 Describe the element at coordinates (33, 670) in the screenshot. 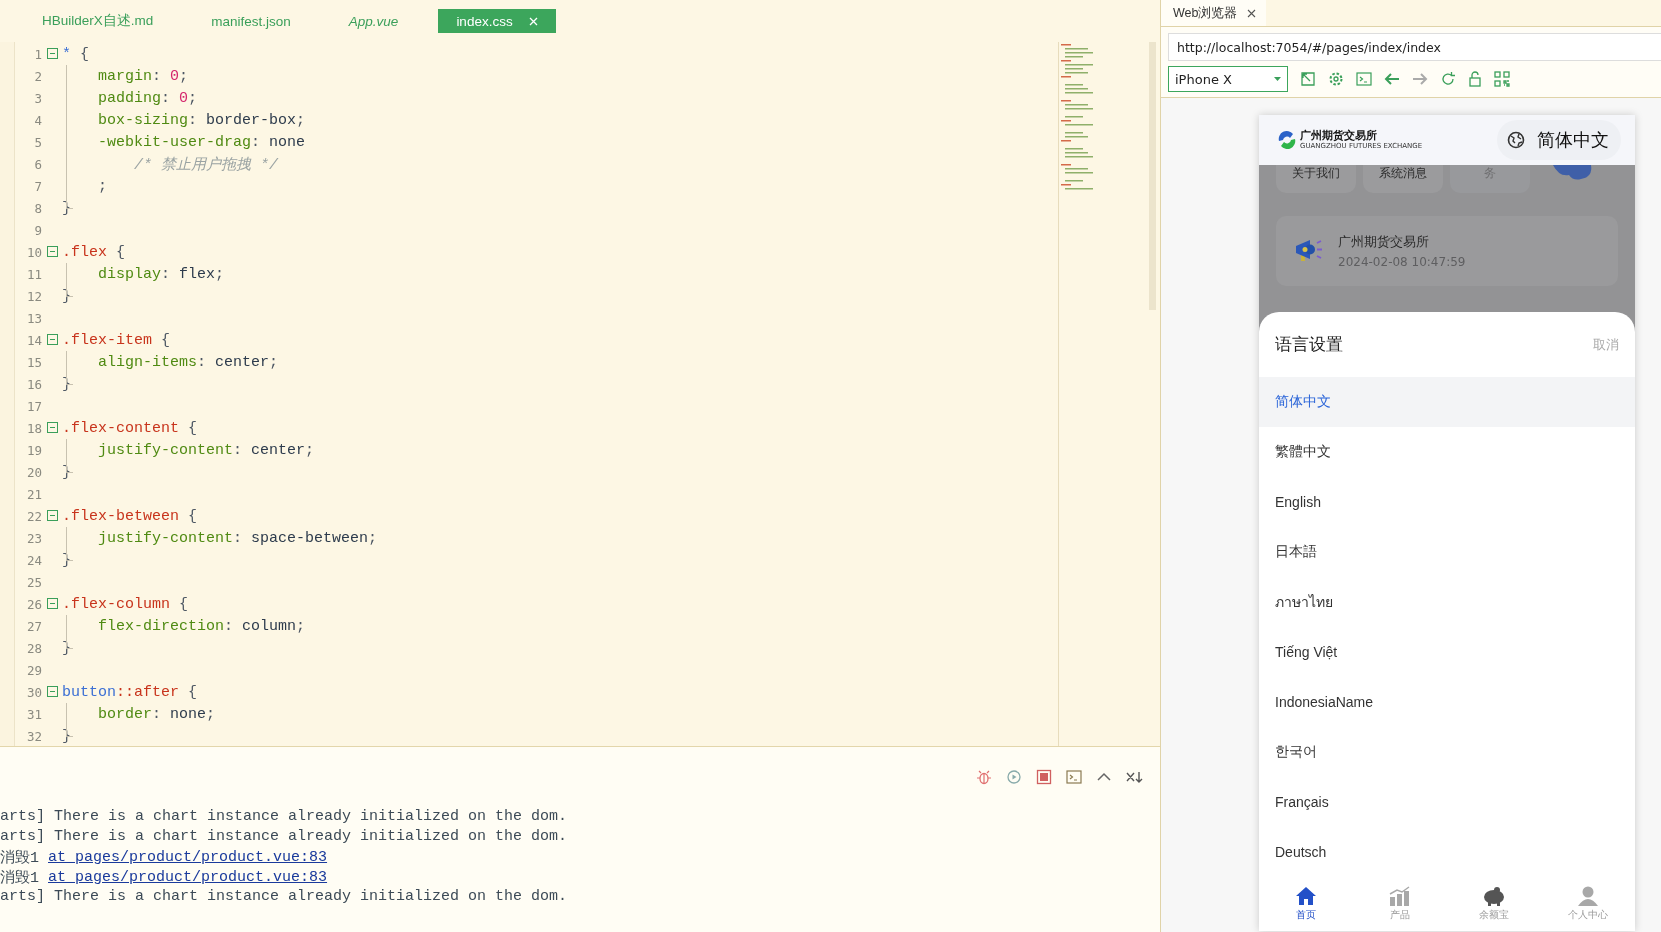

I see `line-number: 29` at that location.